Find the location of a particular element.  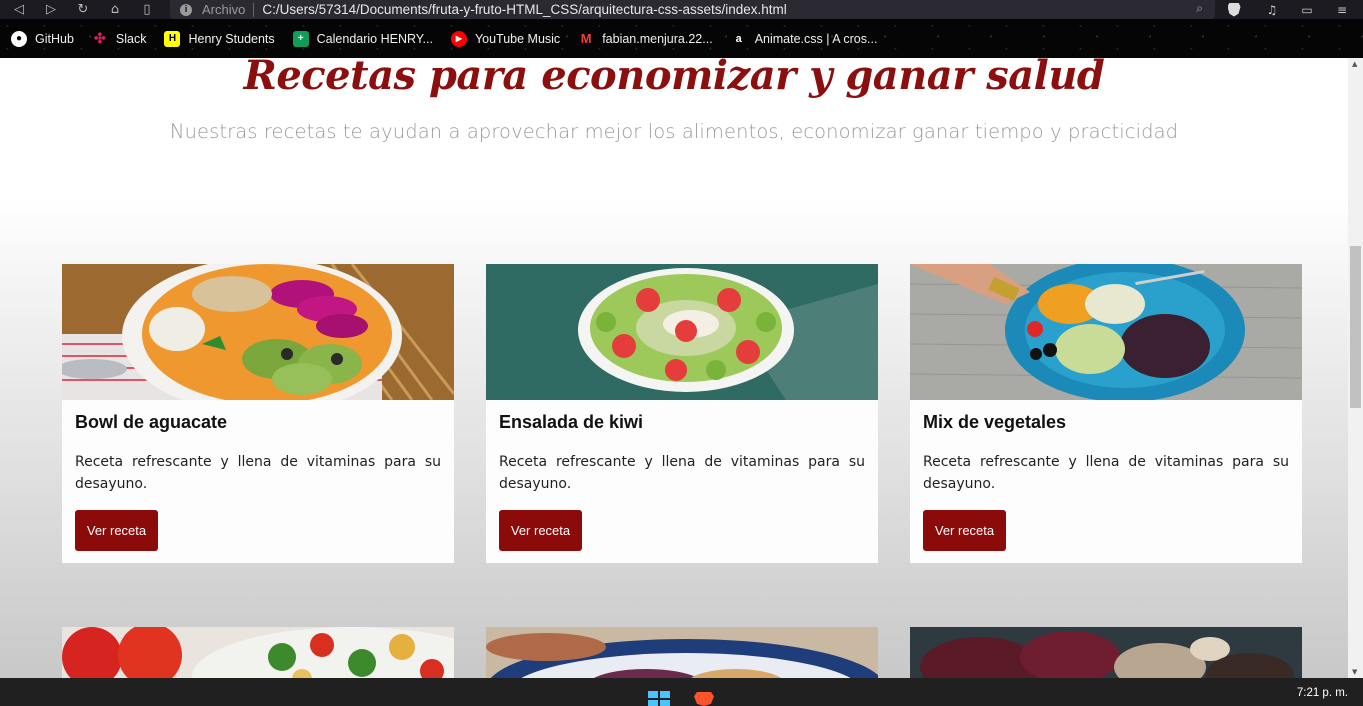

recipe-image-kiwi is located at coordinates (682, 332).